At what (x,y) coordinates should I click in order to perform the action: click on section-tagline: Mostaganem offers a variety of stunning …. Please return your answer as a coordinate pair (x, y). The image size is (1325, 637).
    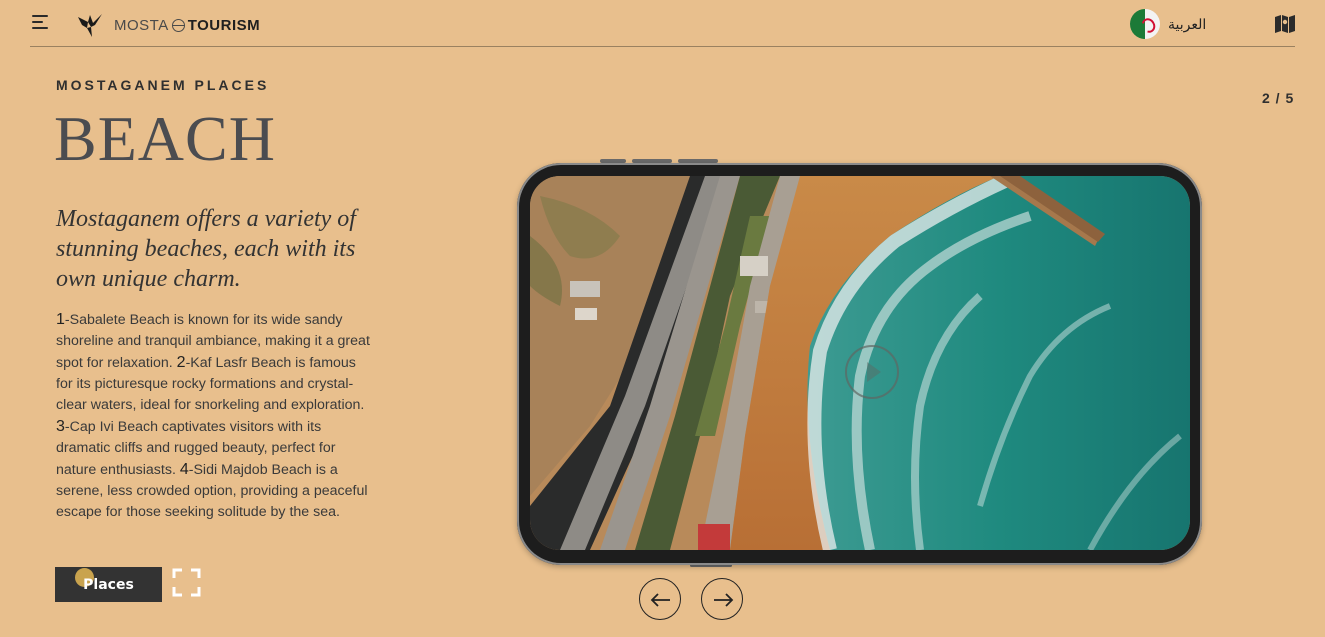
    Looking at the image, I should click on (206, 249).